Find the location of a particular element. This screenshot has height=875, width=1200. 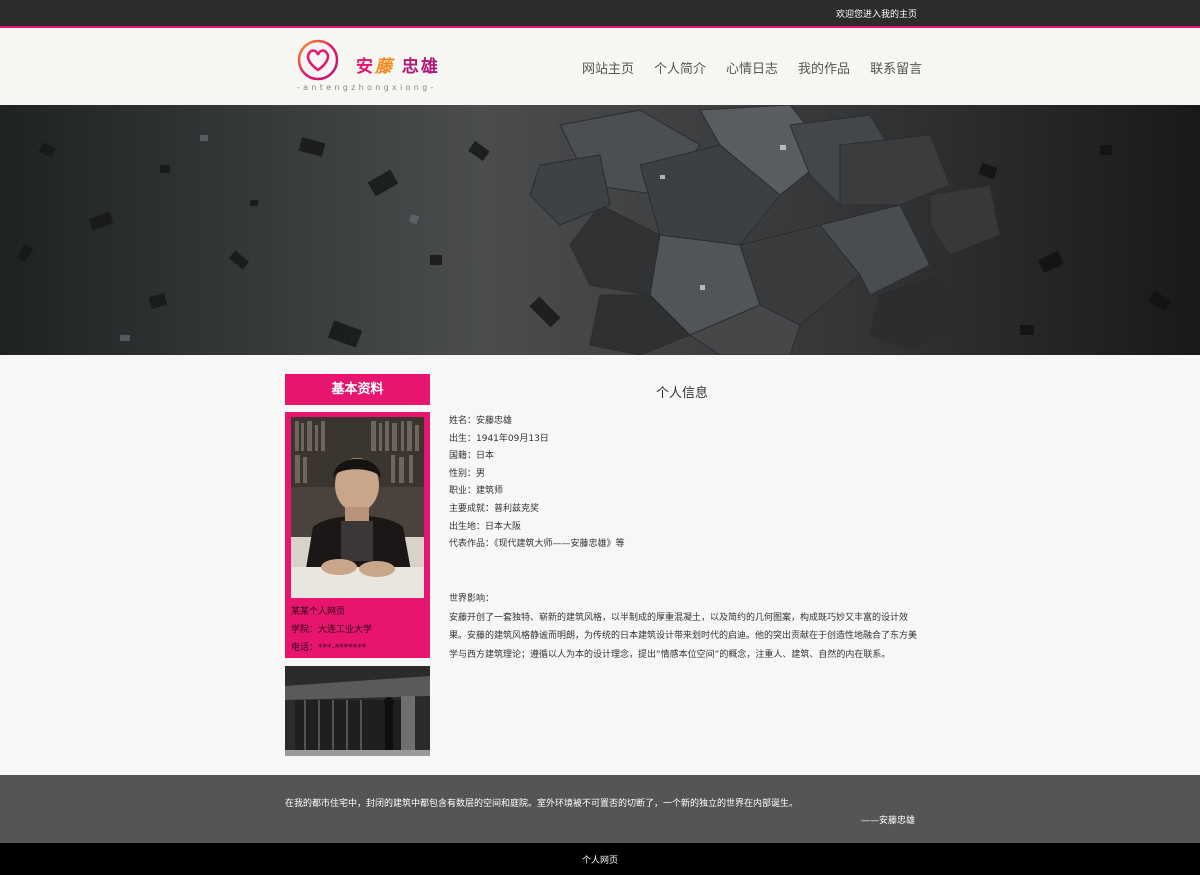

detail-nationality: 国籍：日本 is located at coordinates (472, 456).